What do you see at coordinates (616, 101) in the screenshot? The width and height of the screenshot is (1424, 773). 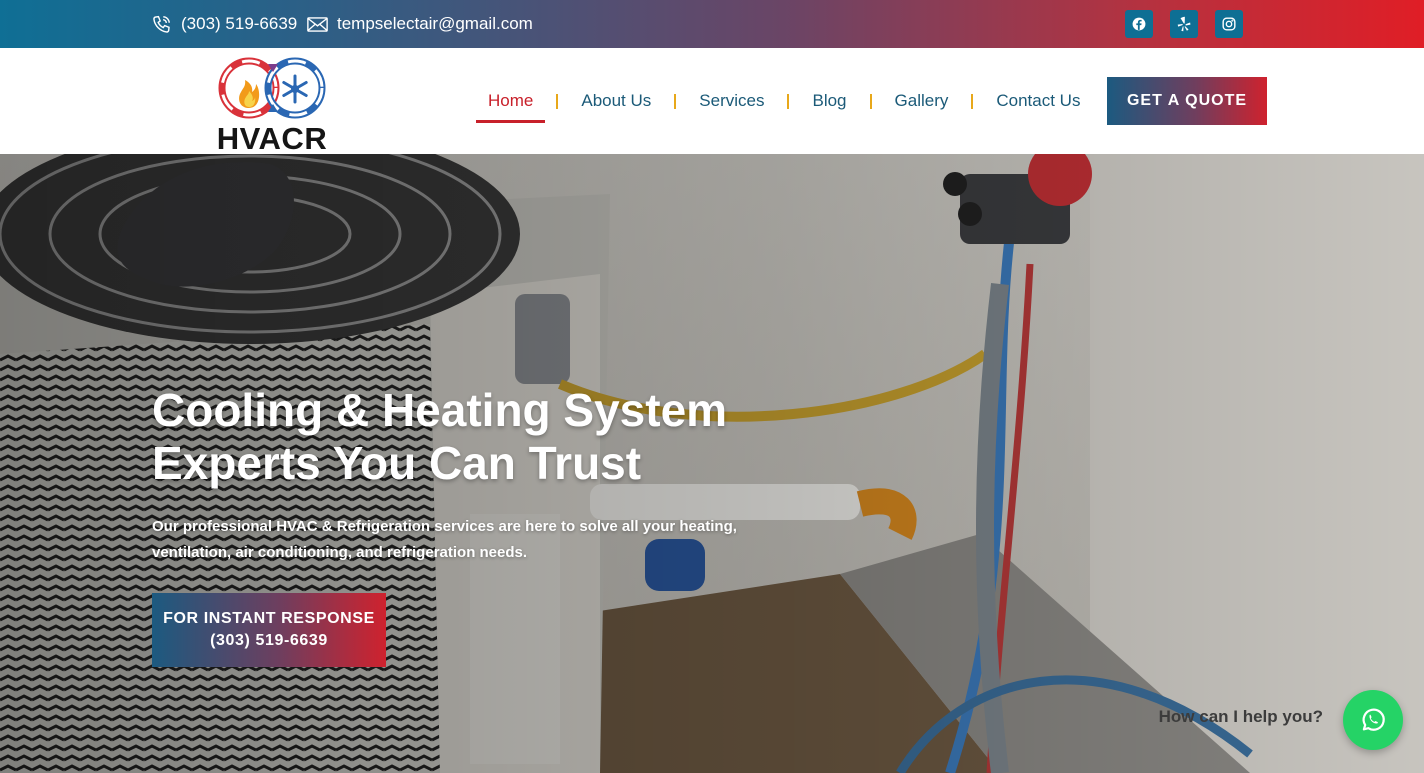 I see `nav-about-us: About Us` at bounding box center [616, 101].